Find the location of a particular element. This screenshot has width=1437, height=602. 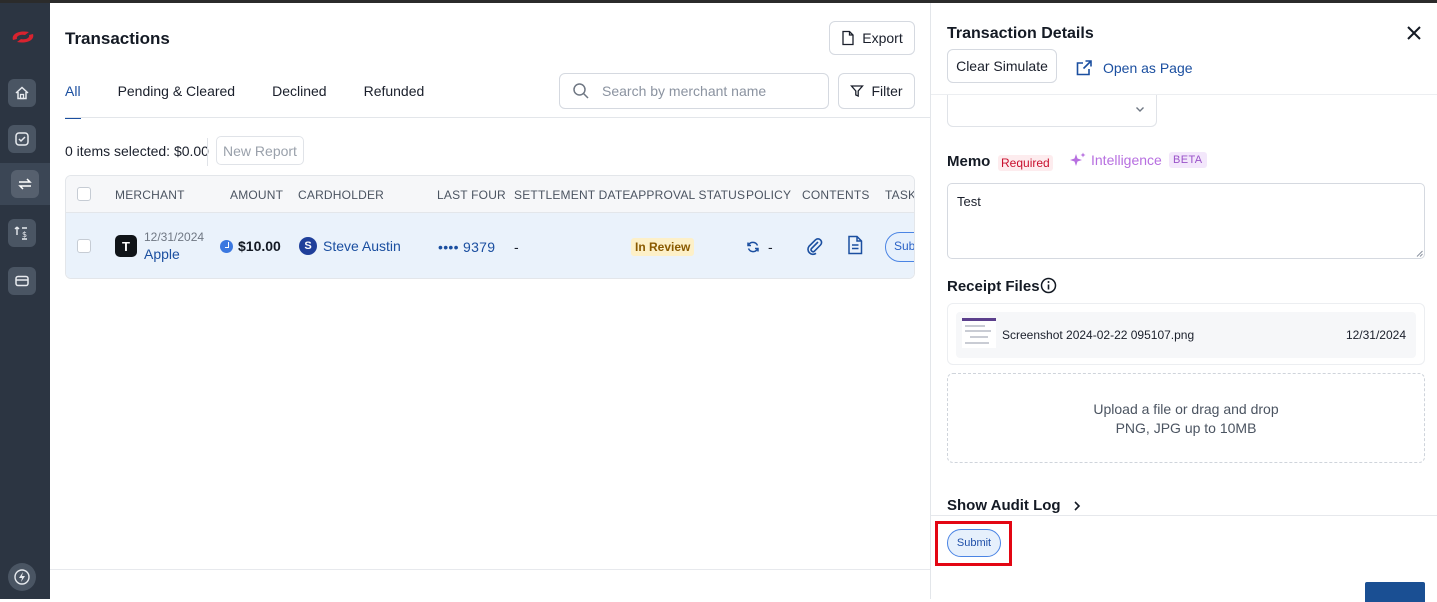

search-icon is located at coordinates (581, 91).